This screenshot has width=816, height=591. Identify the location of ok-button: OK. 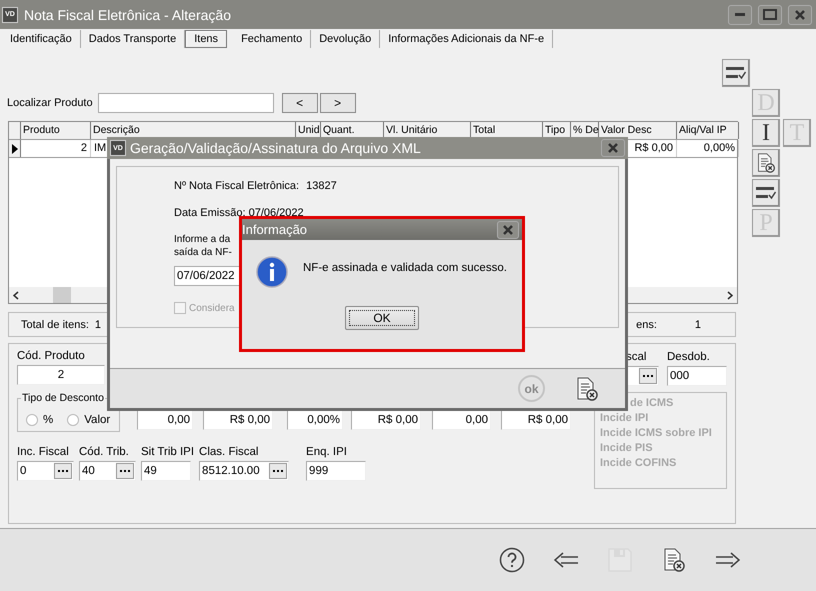
(382, 318).